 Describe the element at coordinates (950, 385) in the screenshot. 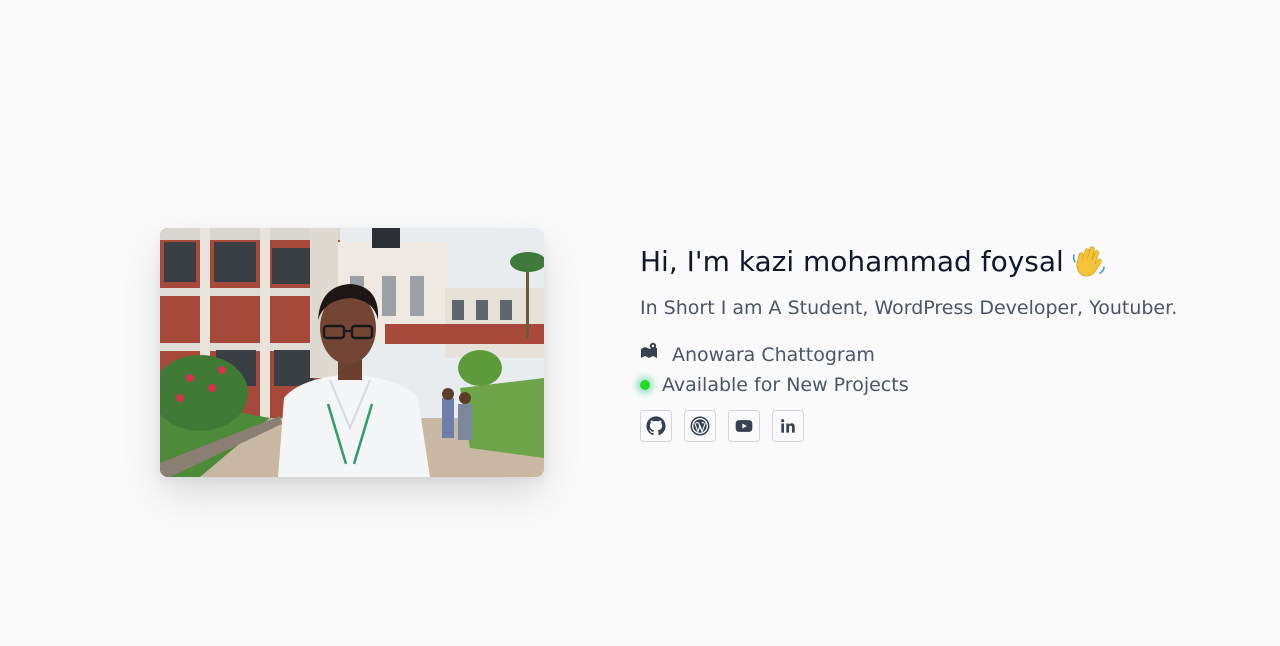

I see `availability-row: Available for New Projects` at that location.